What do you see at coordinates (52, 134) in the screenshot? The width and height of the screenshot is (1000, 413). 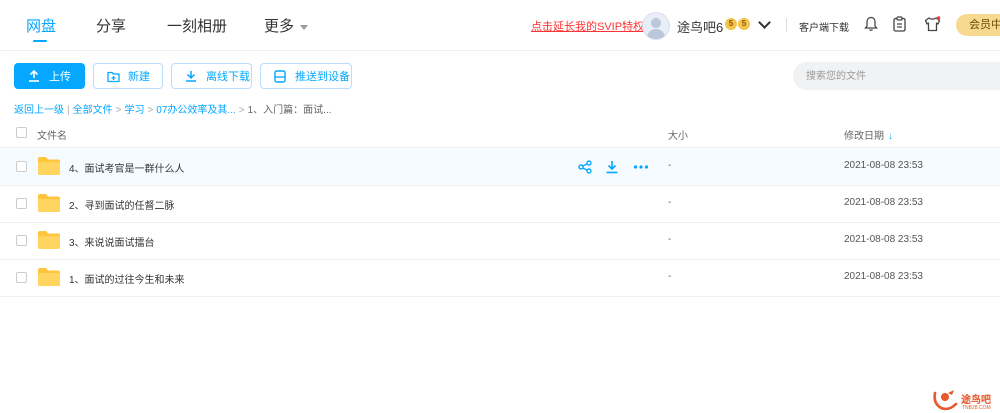 I see `column-name-header: 文件名` at bounding box center [52, 134].